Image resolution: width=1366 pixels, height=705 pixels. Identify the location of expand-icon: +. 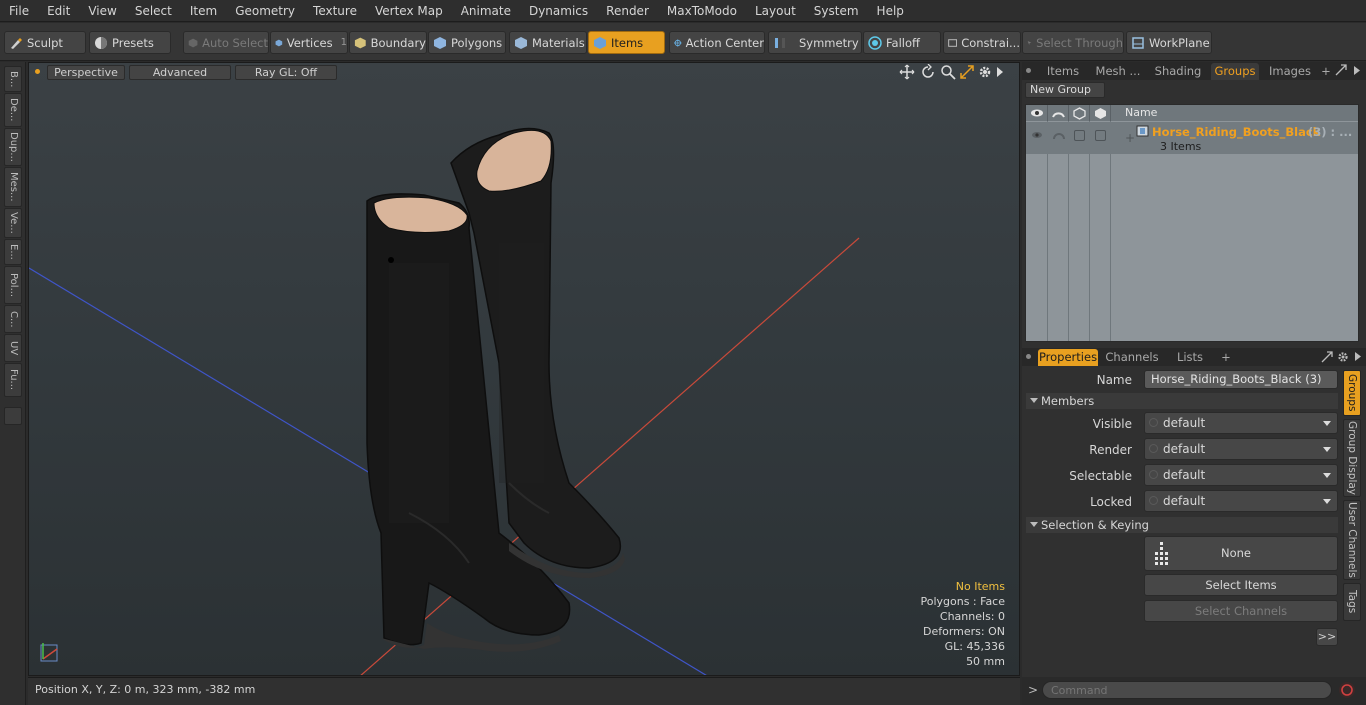
(1130, 138).